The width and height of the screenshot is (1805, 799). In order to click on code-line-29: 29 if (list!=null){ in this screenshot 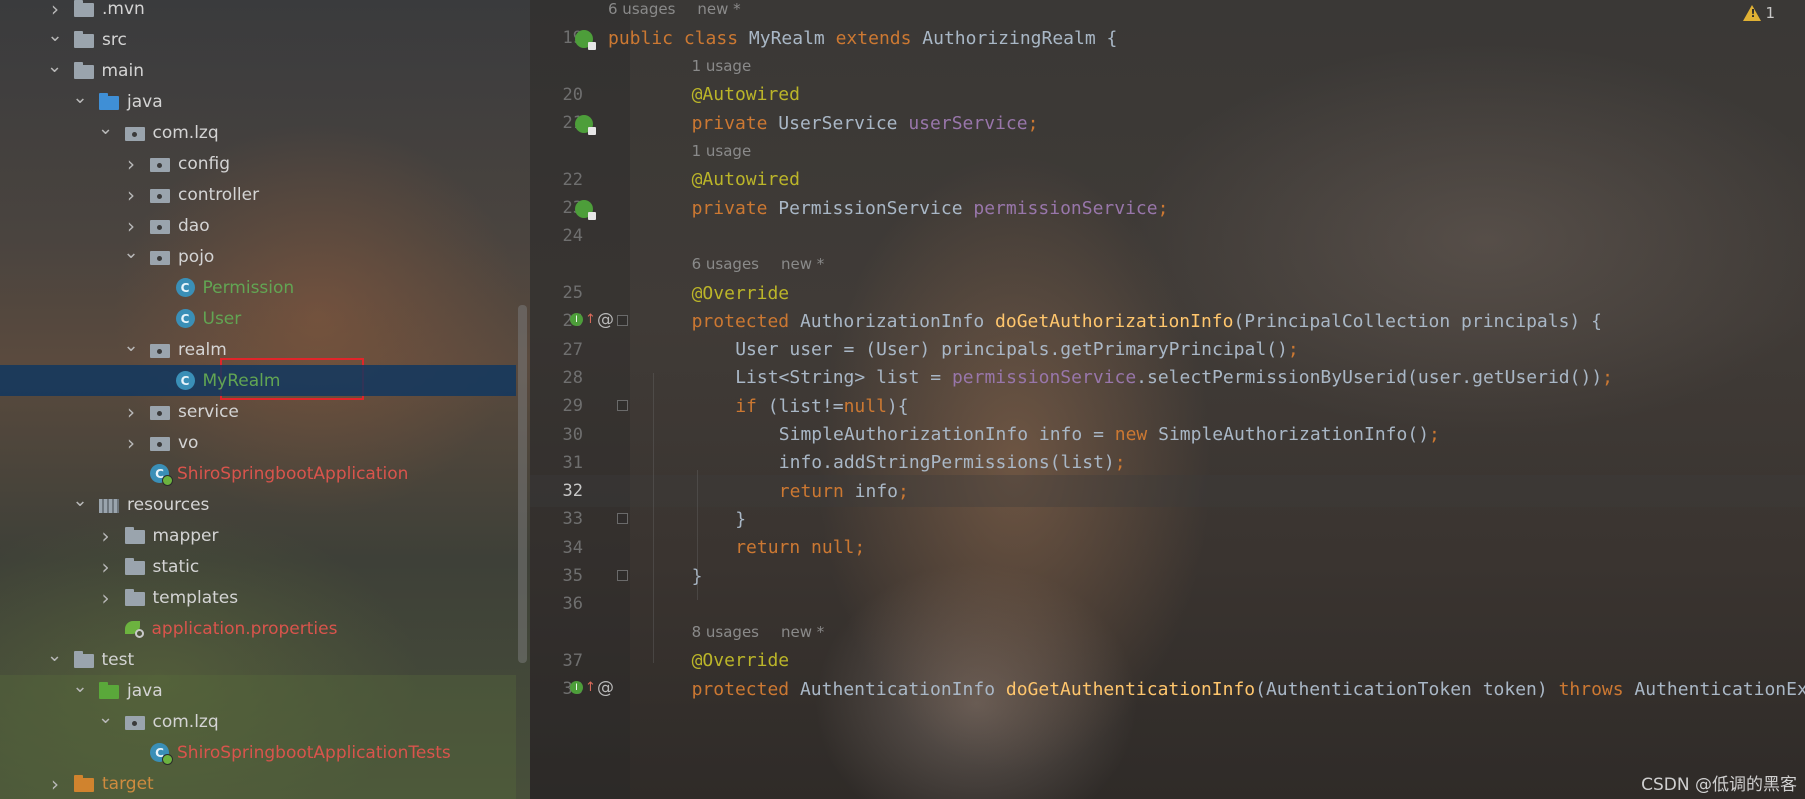, I will do `click(1167, 406)`.